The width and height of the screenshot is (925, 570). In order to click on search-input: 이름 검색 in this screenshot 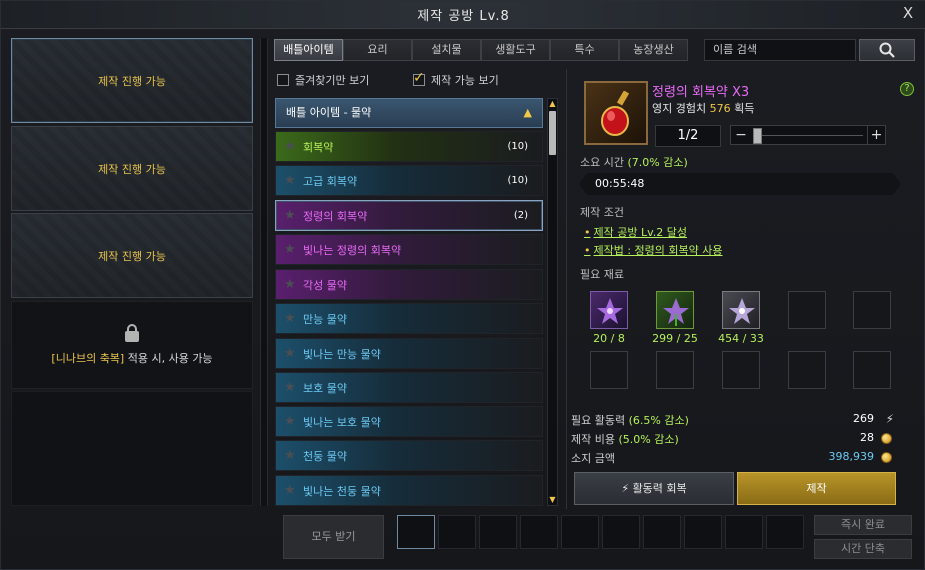, I will do `click(780, 50)`.